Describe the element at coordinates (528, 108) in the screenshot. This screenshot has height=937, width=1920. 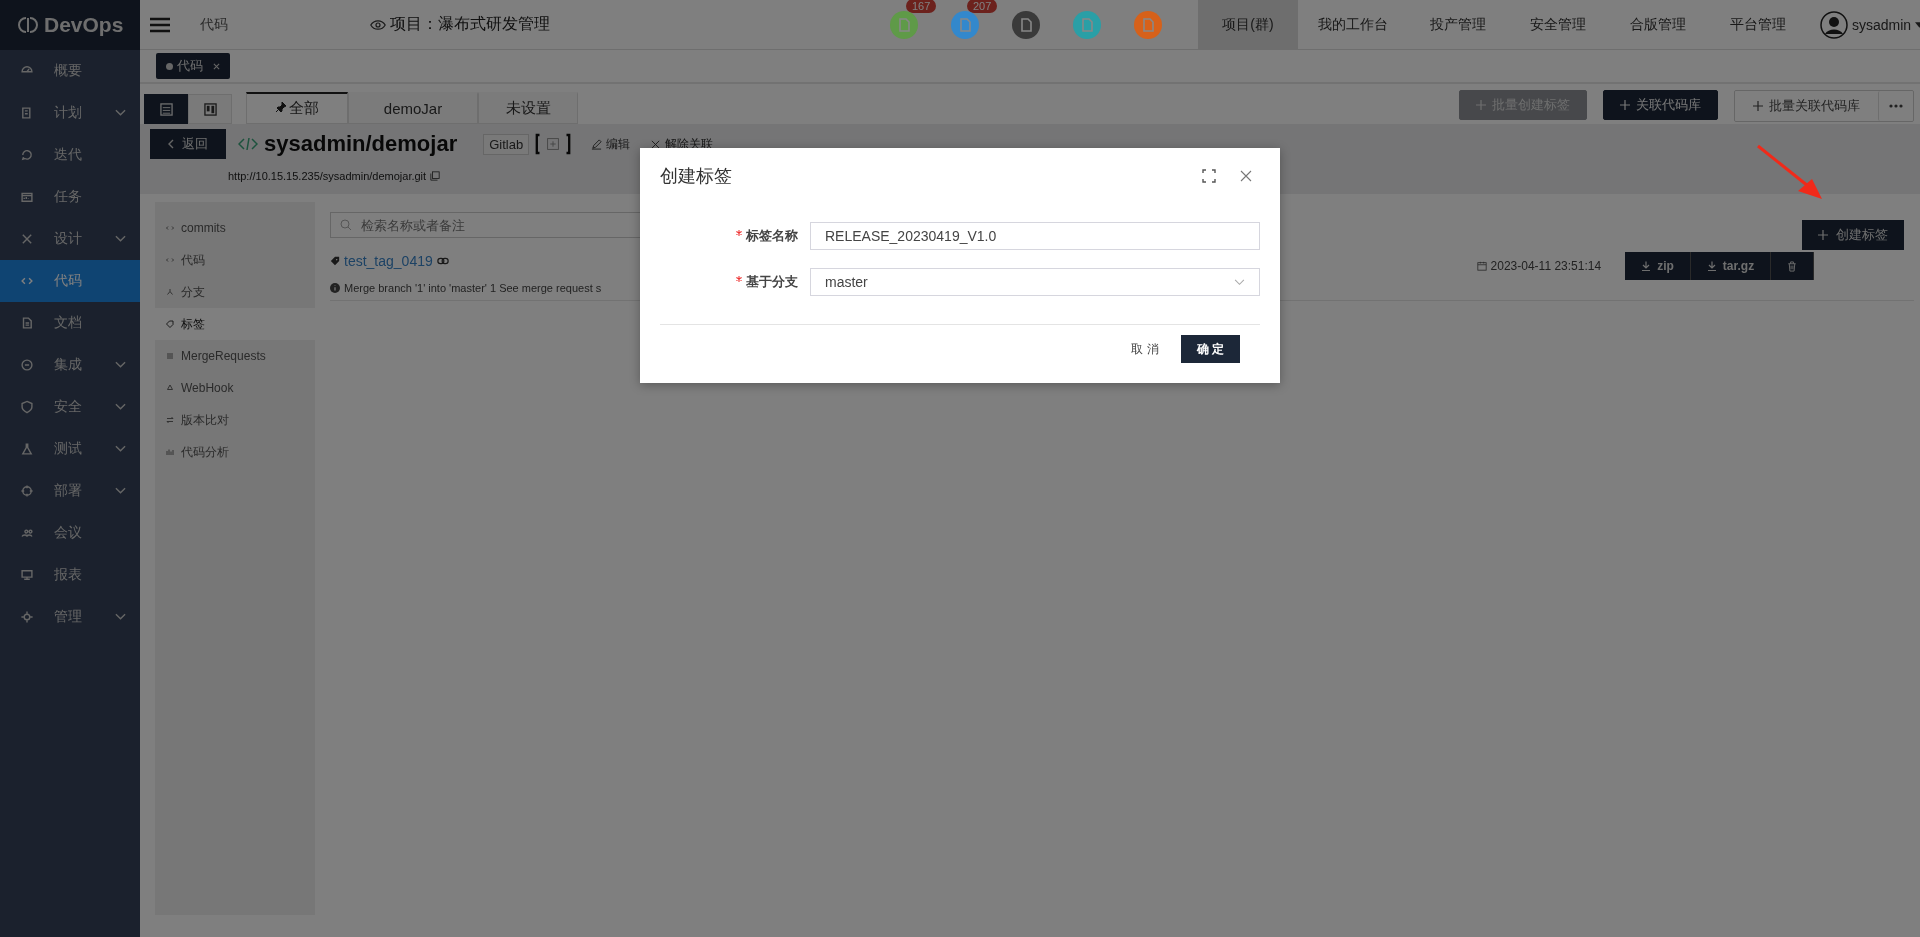
I see `filter-tab: 未设置` at that location.